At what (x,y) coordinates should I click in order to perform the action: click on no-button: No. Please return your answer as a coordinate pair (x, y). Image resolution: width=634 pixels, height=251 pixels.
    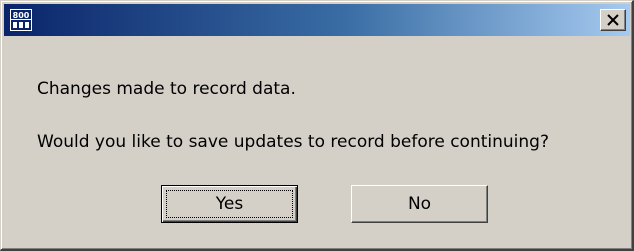
    Looking at the image, I should click on (419, 204).